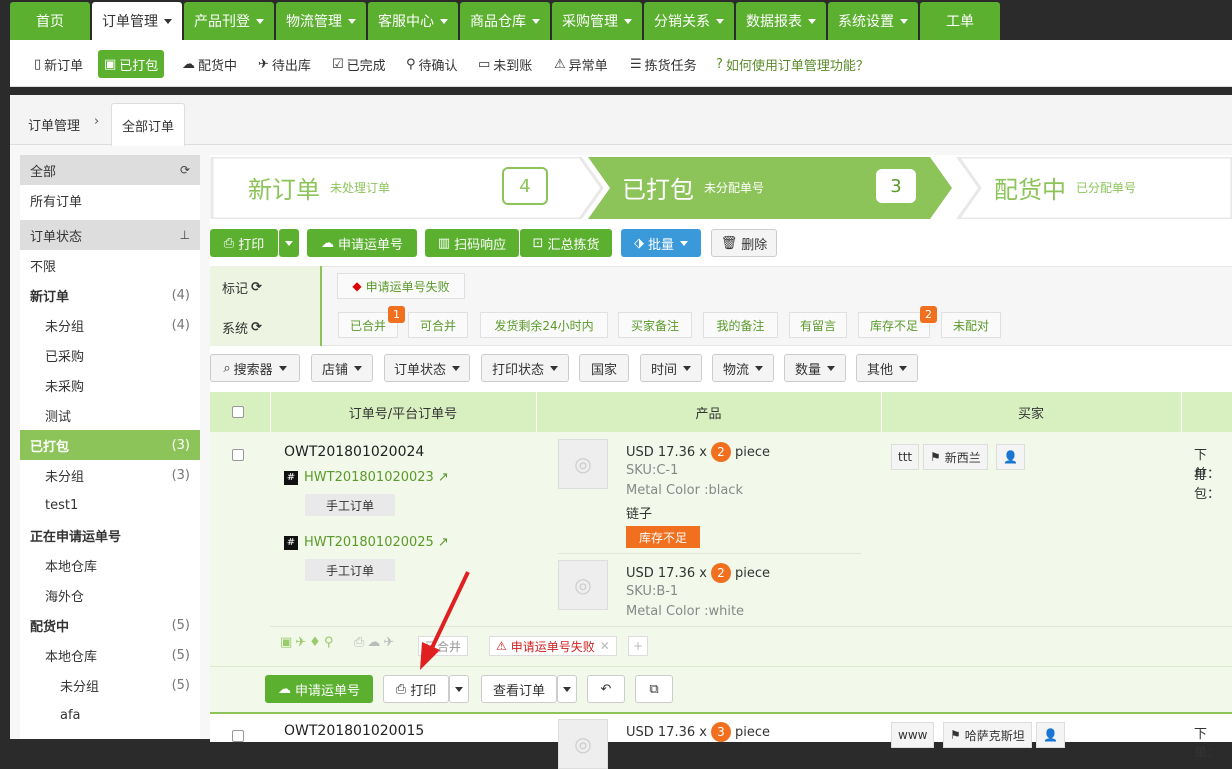 The image size is (1232, 769). I want to click on add-tag-button: +, so click(638, 646).